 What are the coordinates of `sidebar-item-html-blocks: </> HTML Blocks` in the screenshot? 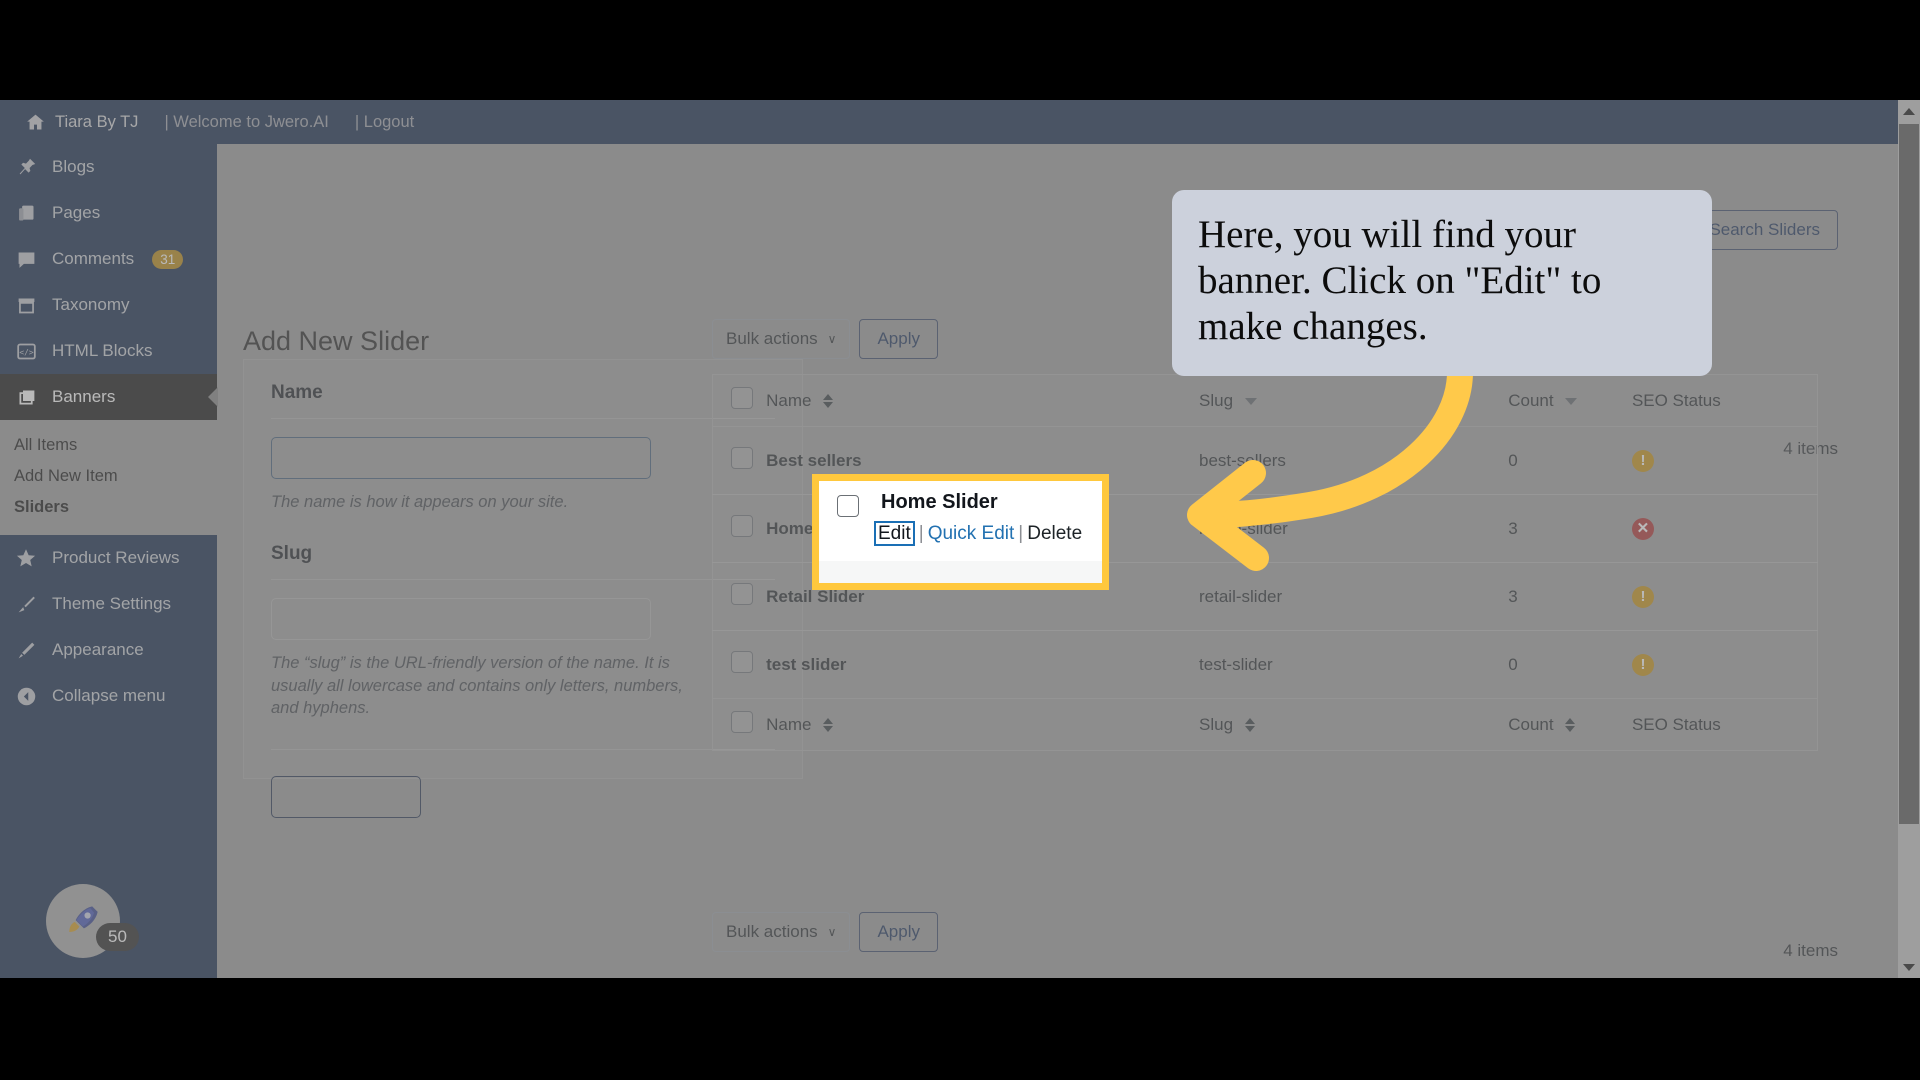 It's located at (108, 351).